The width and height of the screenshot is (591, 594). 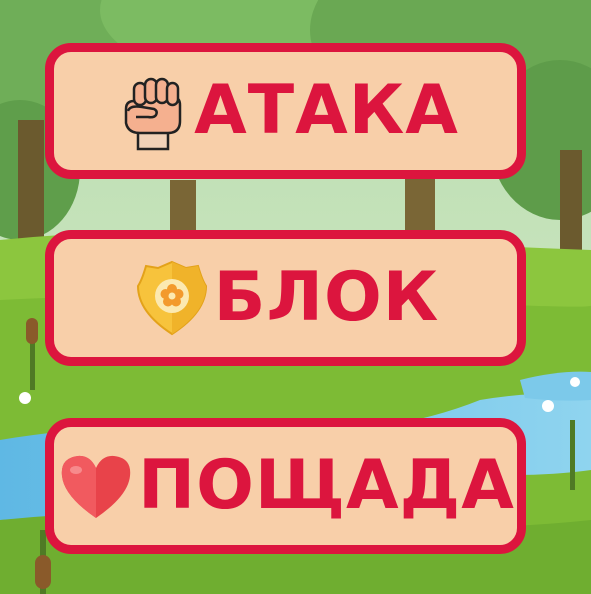 I want to click on block-button-content: БЛОК, so click(x=286, y=298).